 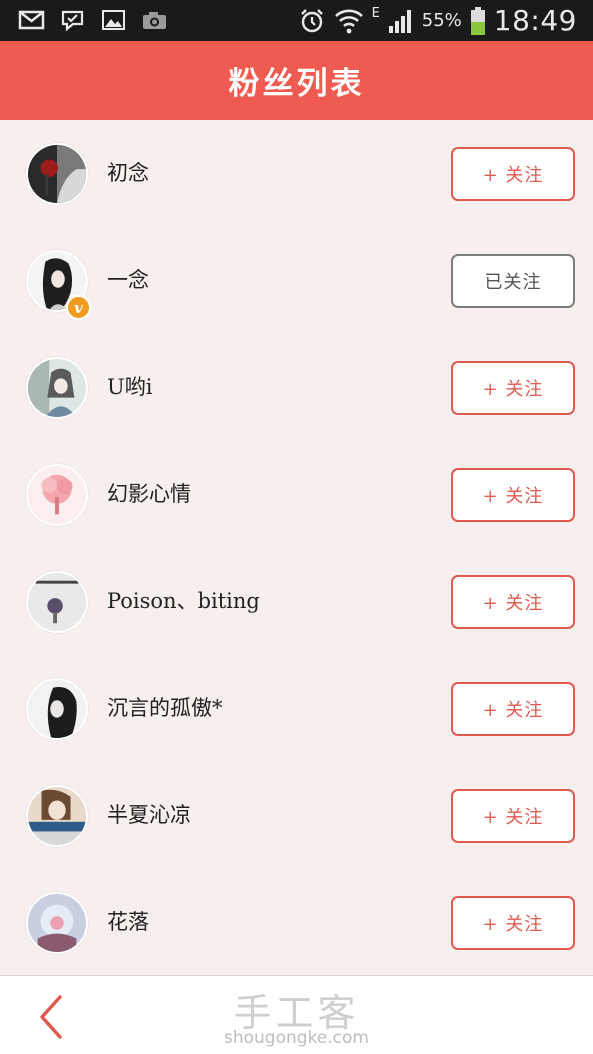 What do you see at coordinates (296, 20) in the screenshot?
I see `status-bar: E 55% 18:49` at bounding box center [296, 20].